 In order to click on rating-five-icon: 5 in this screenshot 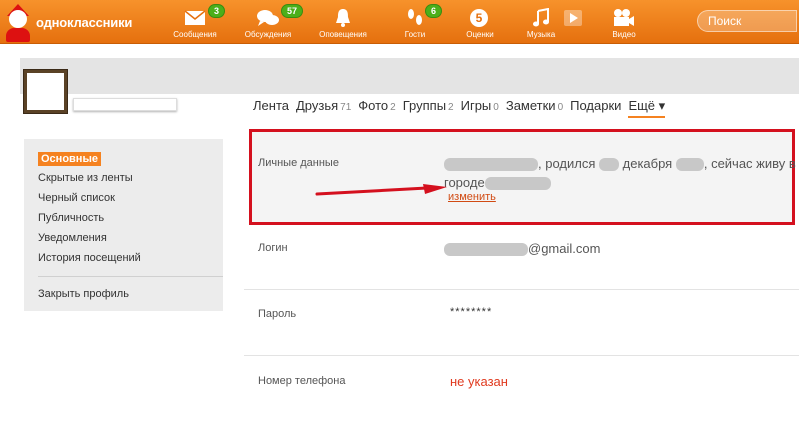, I will do `click(480, 18)`.